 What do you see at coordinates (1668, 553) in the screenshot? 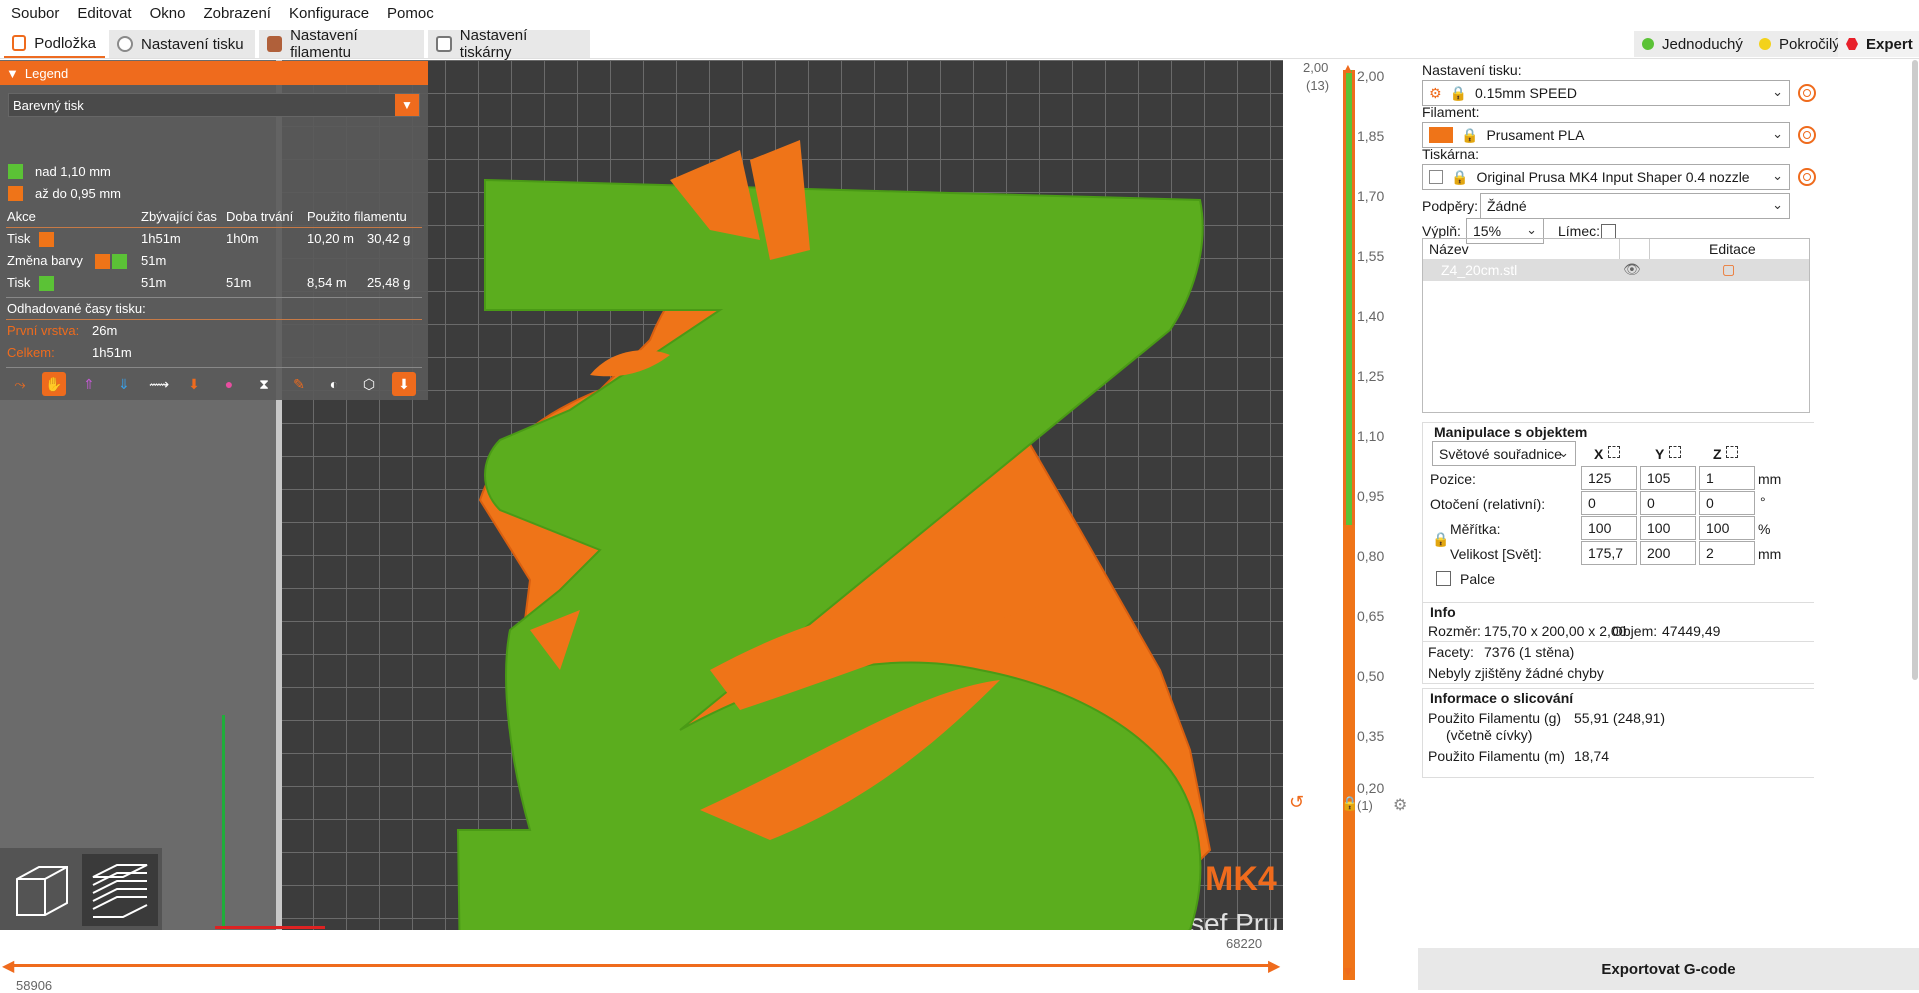
I see `size-y-field: 200` at bounding box center [1668, 553].